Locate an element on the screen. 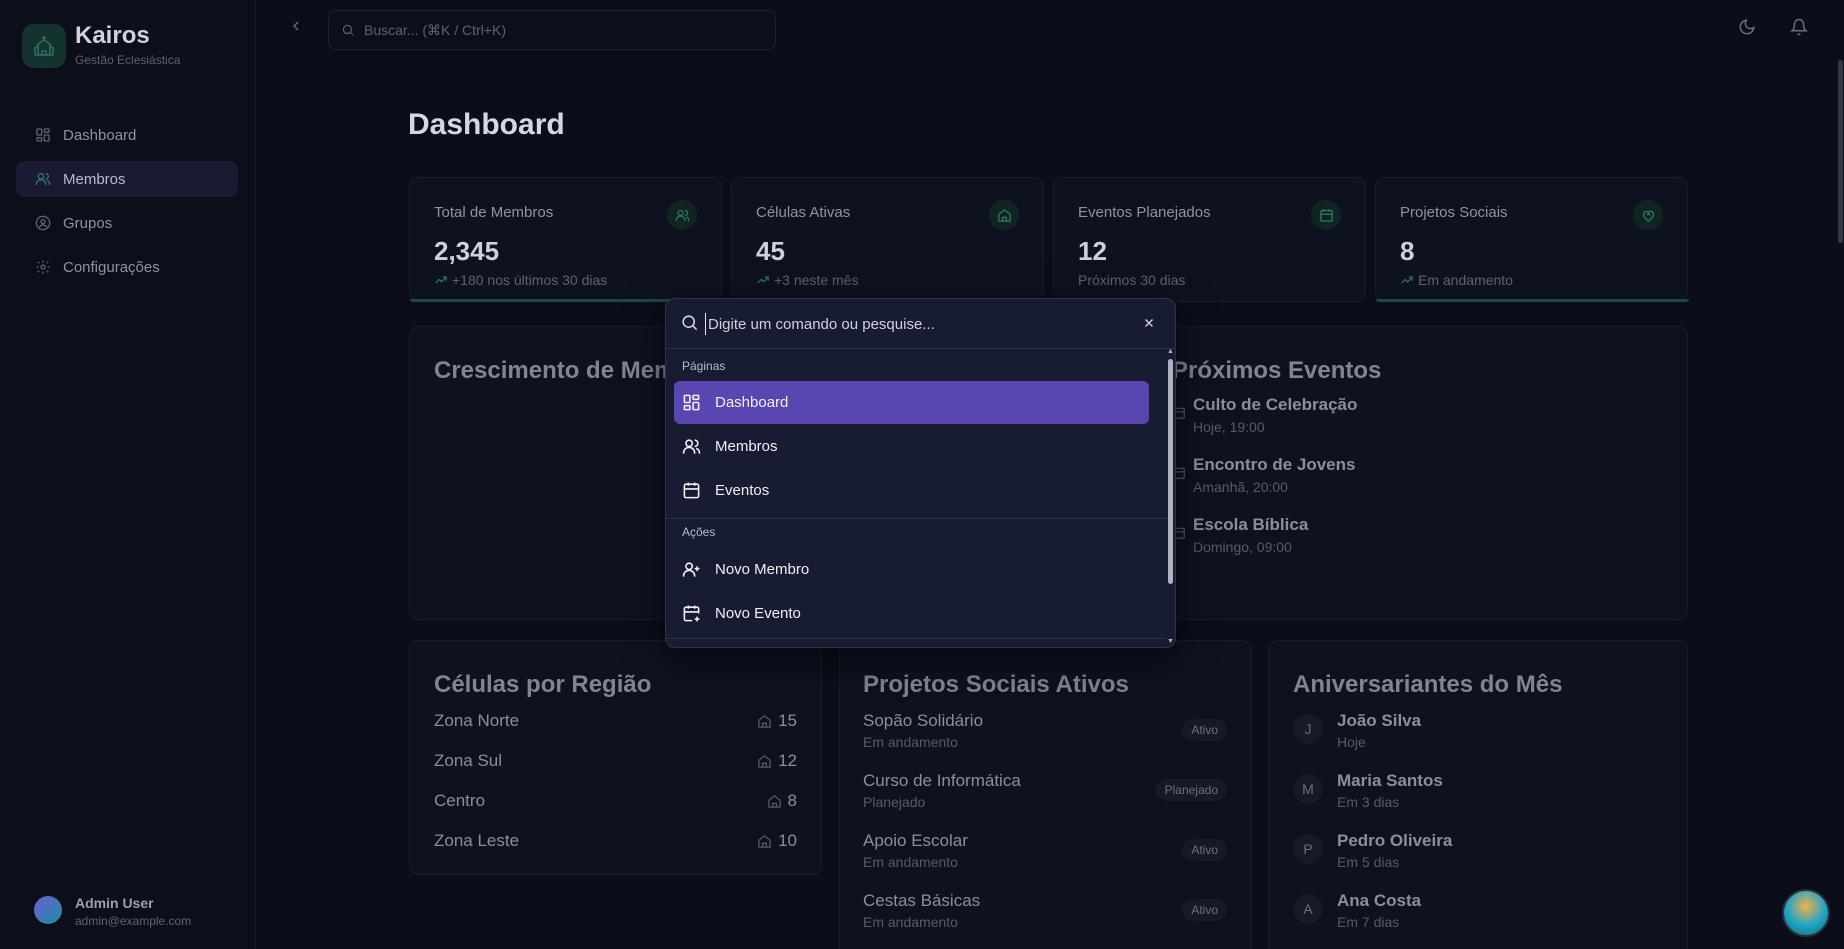 The height and width of the screenshot is (949, 1844). command-label: Novo Membro is located at coordinates (762, 569).